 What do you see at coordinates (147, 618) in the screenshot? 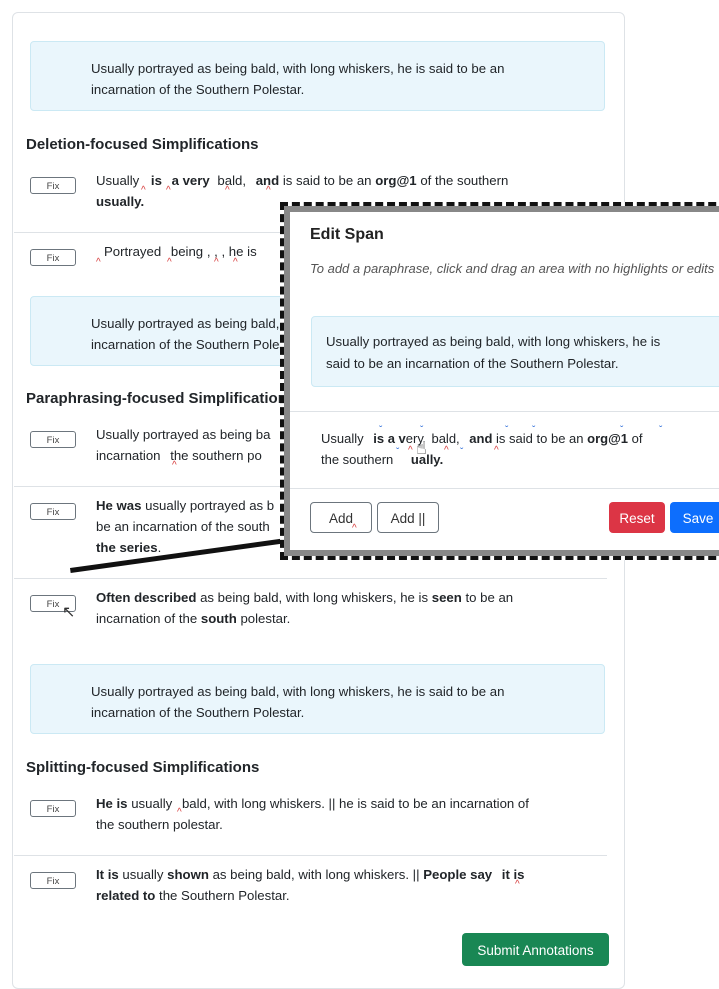
I see `text-span: incarnation of the` at bounding box center [147, 618].